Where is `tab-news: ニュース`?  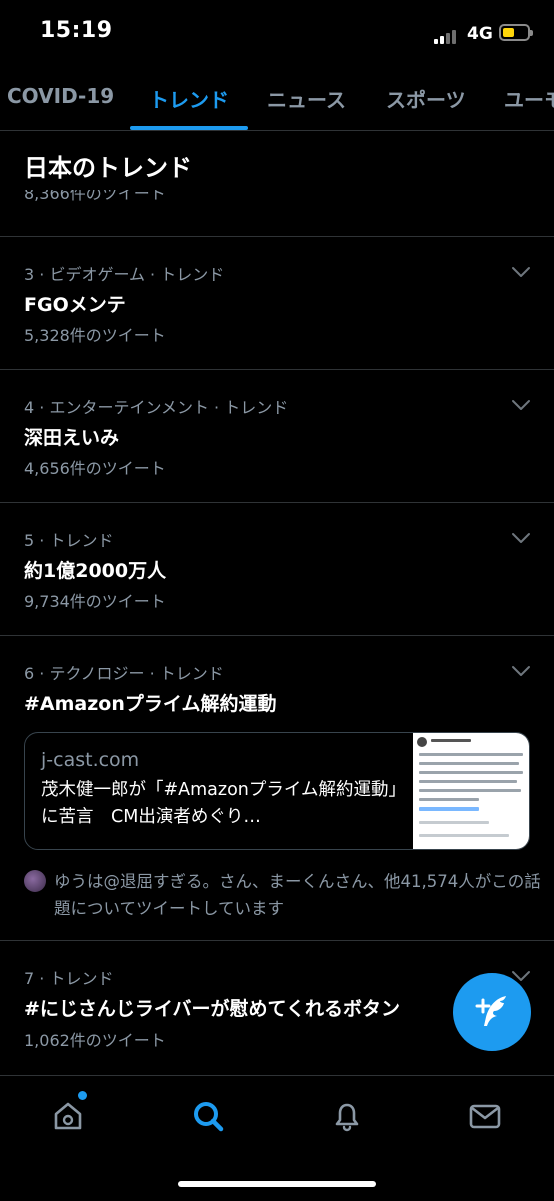
tab-news: ニュース is located at coordinates (306, 98).